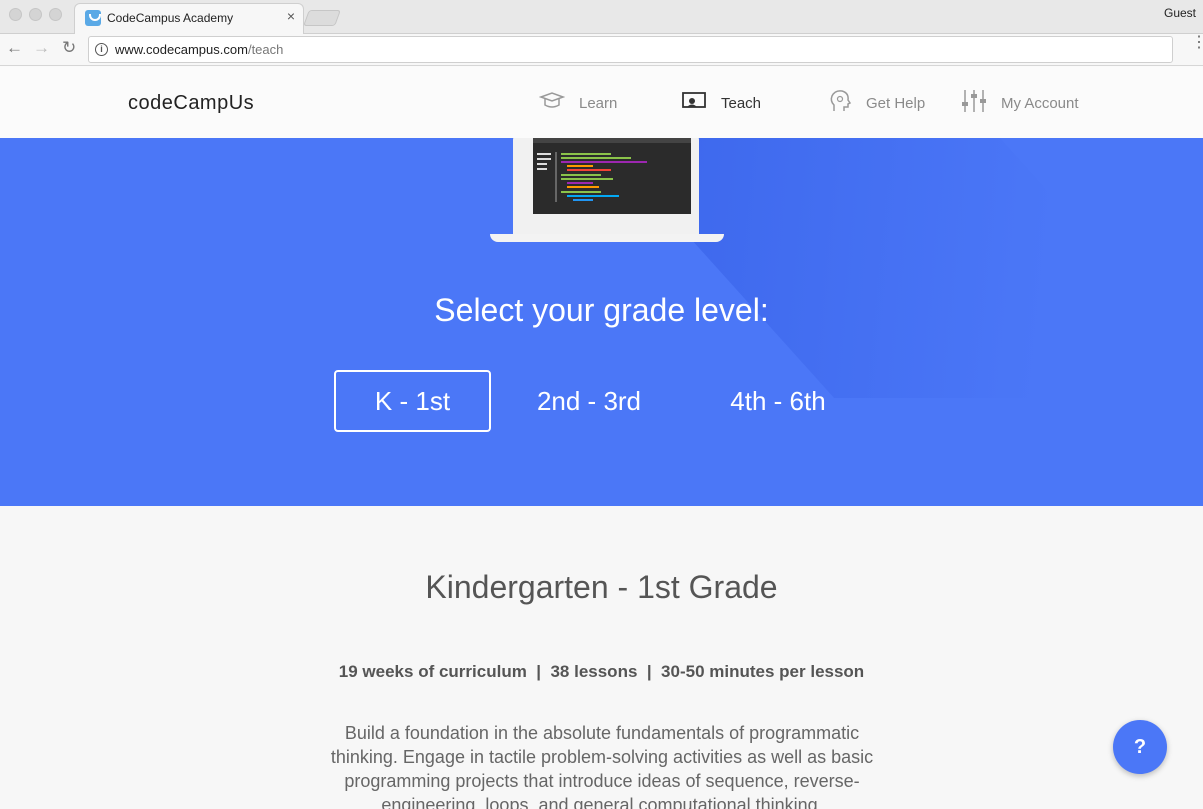  What do you see at coordinates (589, 401) in the screenshot?
I see `grade-2nd-3rd-button: 2nd - 3rd` at bounding box center [589, 401].